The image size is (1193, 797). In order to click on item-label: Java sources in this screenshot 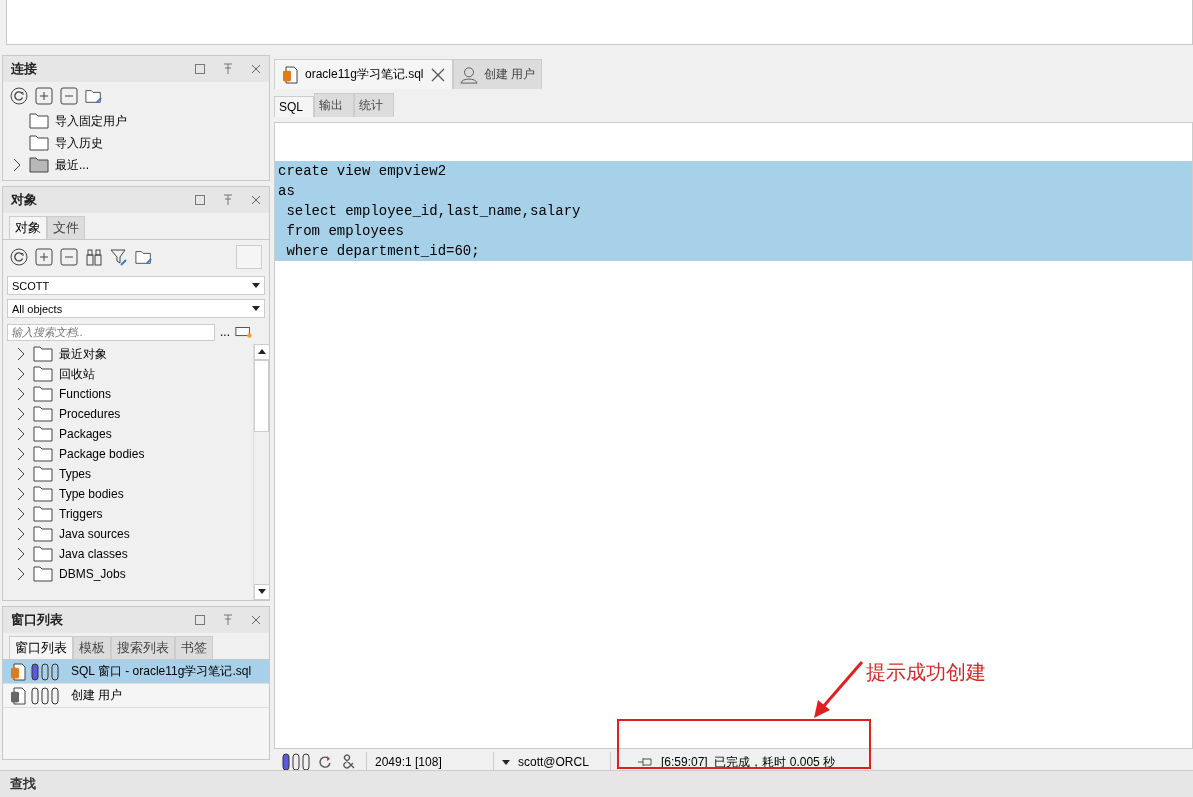, I will do `click(94, 534)`.